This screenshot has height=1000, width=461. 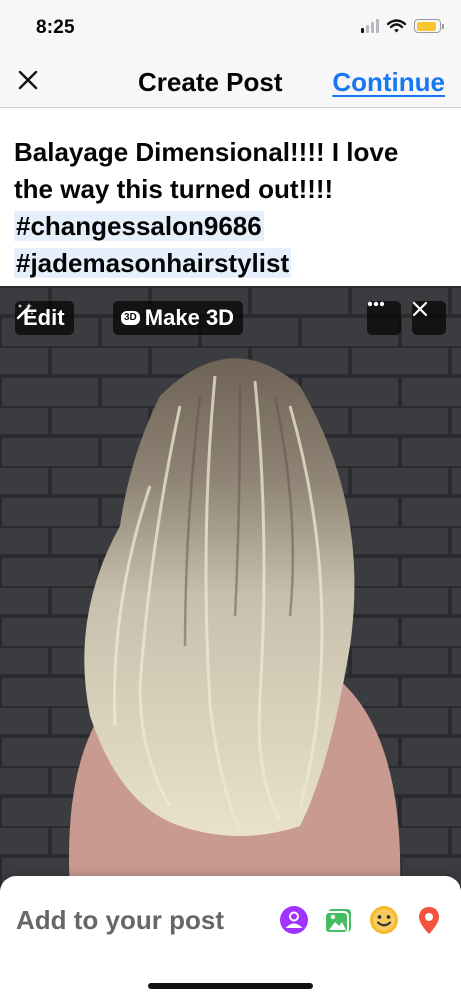 I want to click on feeling-icon, so click(x=384, y=920).